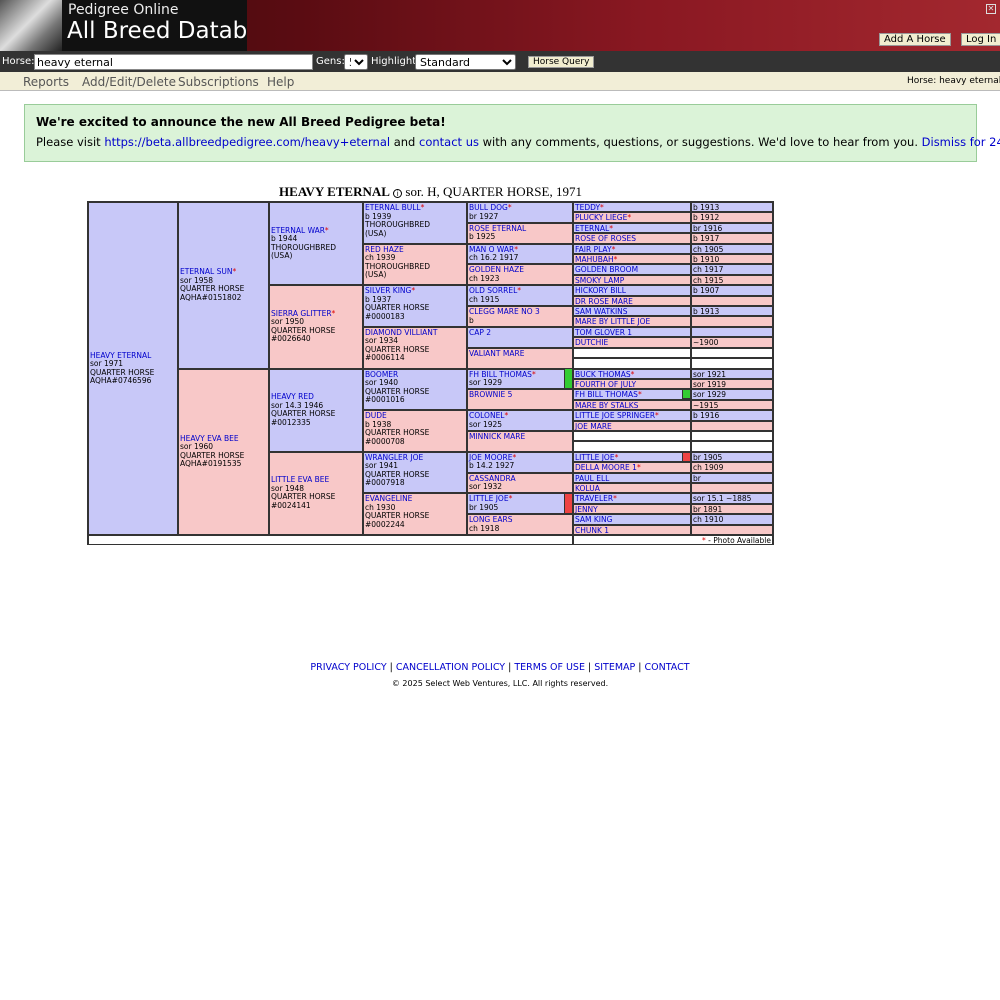  Describe the element at coordinates (595, 457) in the screenshot. I see `horse-link: LITTLE JOE` at that location.